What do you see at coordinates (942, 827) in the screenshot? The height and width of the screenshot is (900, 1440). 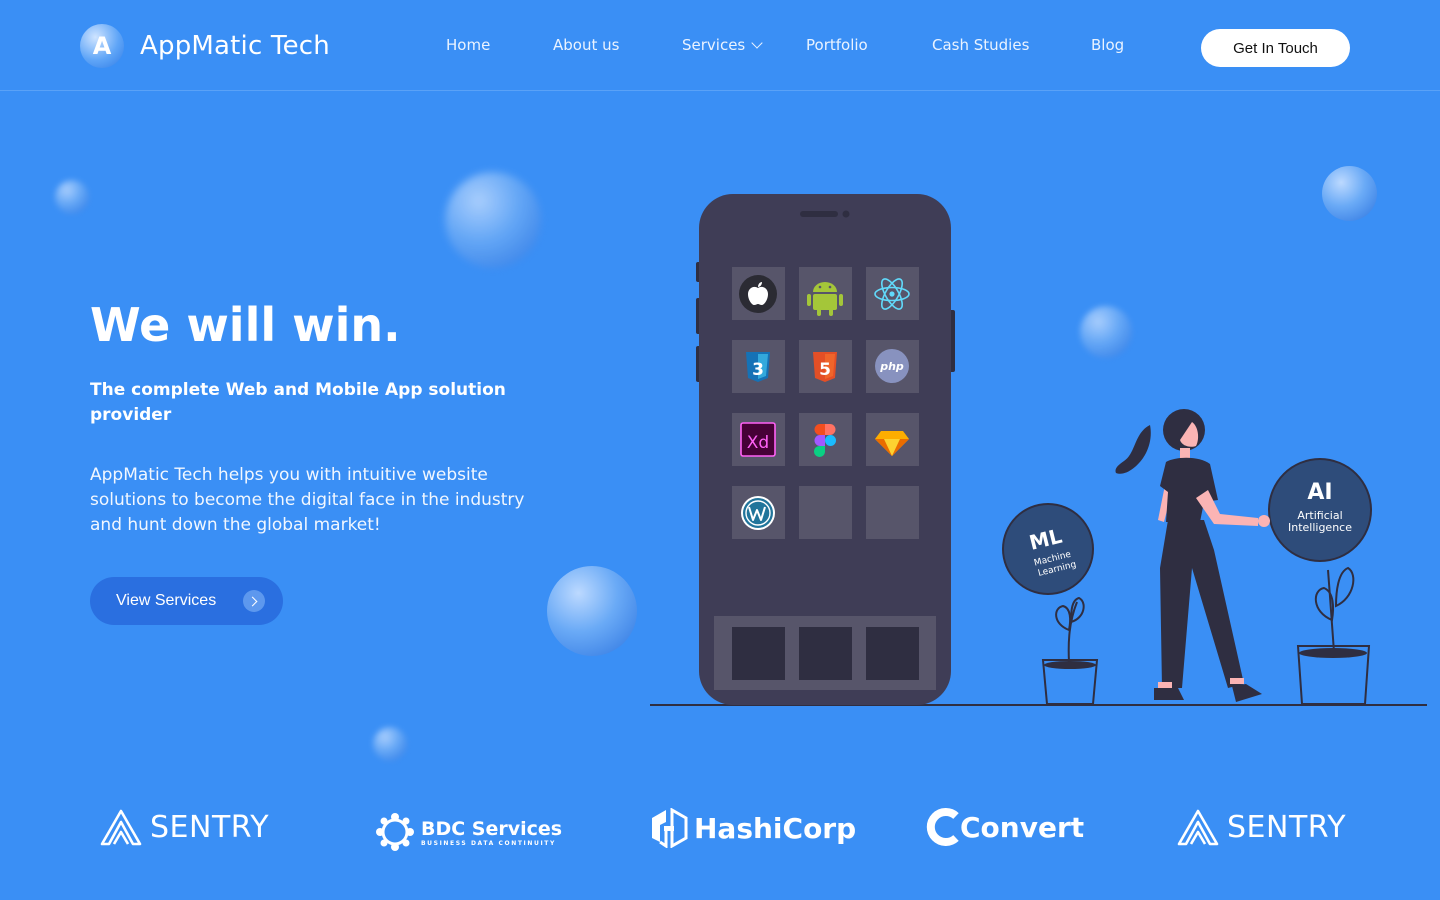 I see `convert-logo-icon` at bounding box center [942, 827].